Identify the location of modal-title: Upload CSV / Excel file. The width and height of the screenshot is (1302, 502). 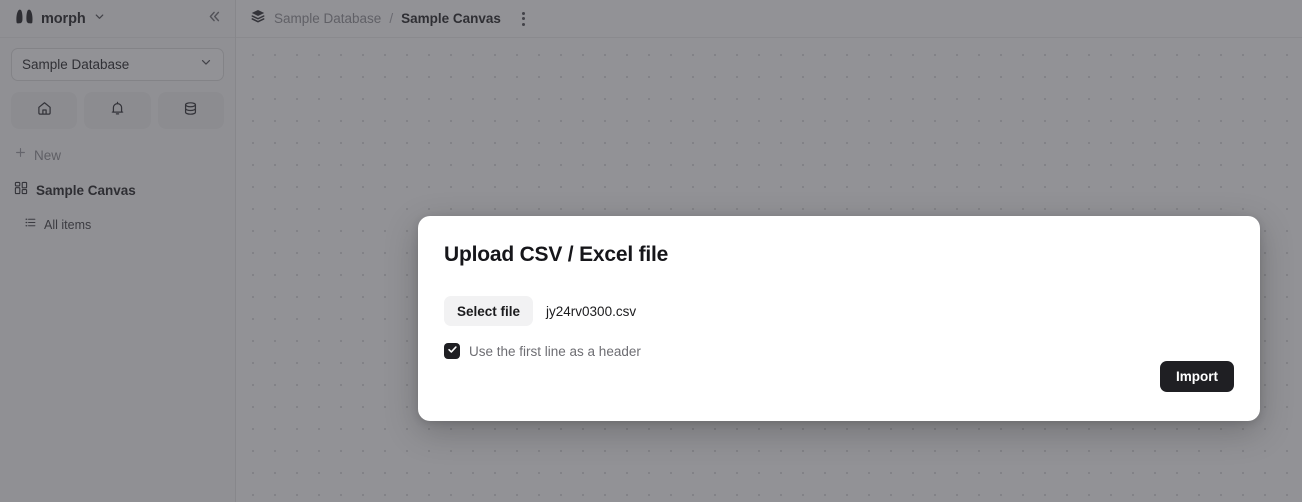
(556, 254).